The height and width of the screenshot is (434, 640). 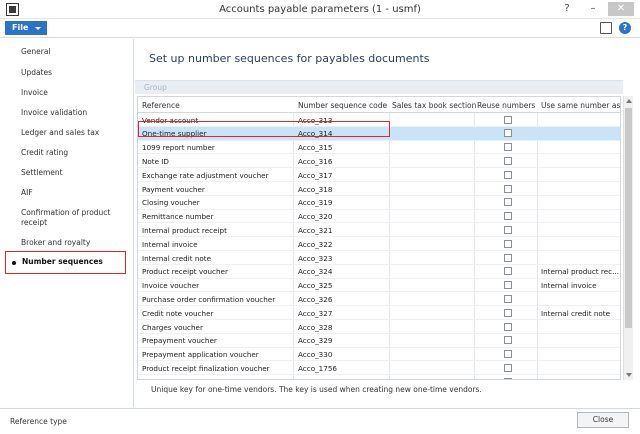 I want to click on cell-number-sequence-code: Acco_319, so click(x=342, y=202).